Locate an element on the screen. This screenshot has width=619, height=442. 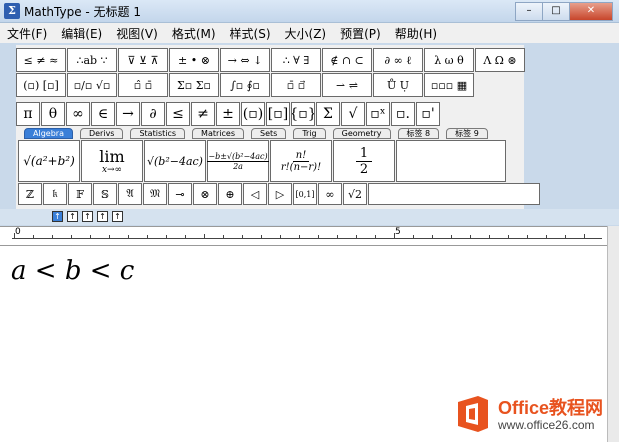
right-triangle-symbol-button: ▷ is located at coordinates (280, 194).